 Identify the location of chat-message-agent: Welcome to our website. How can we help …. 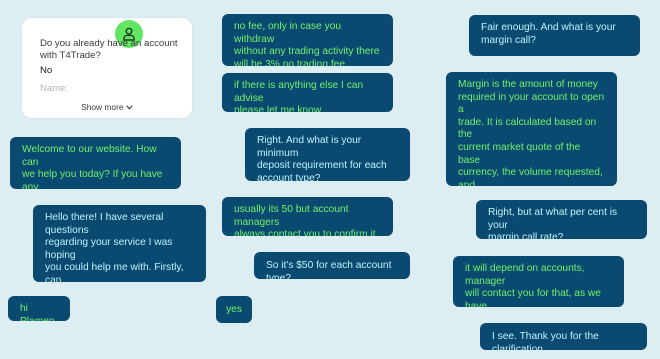
(95, 163).